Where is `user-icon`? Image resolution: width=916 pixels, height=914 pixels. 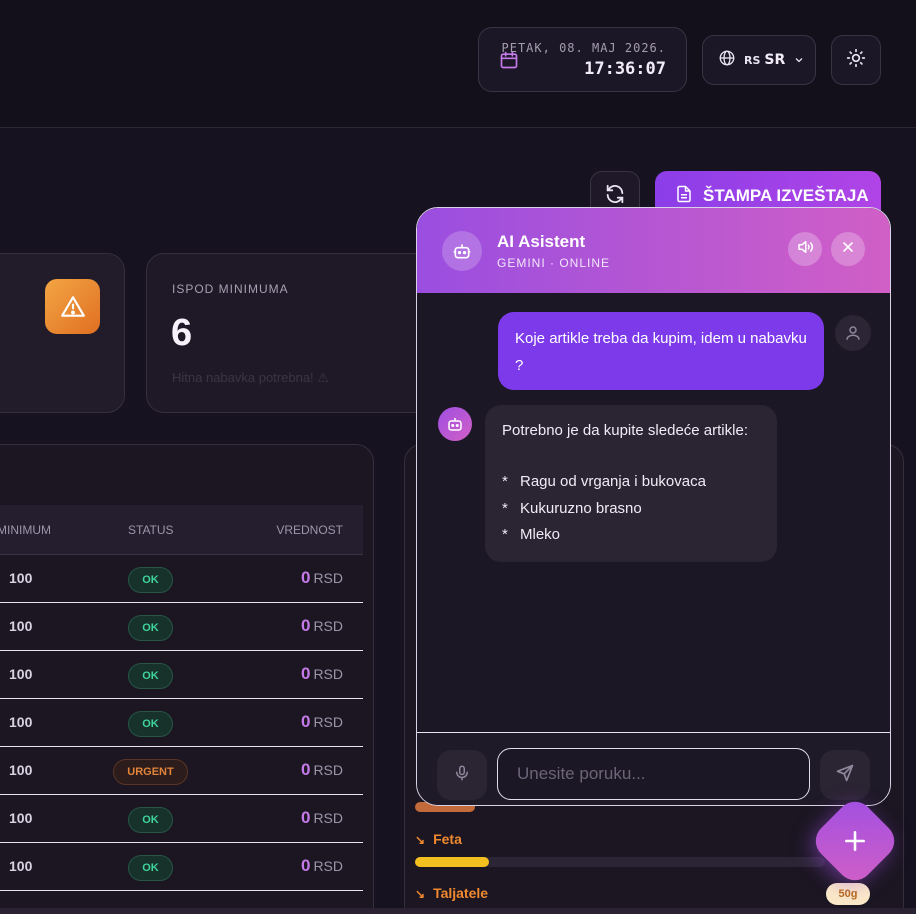 user-icon is located at coordinates (853, 333).